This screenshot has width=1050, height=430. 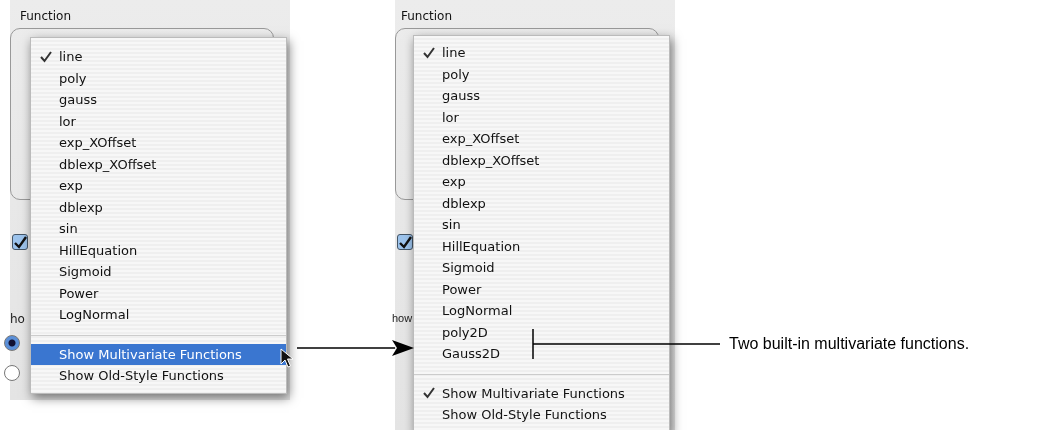 I want to click on show-label: ho, so click(x=17, y=319).